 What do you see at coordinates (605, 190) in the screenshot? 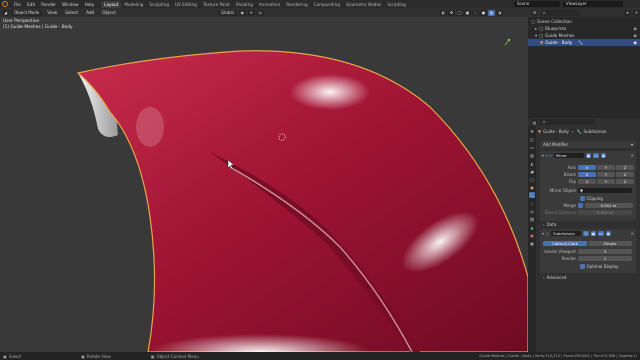
I see `mirror-object-field: ▼` at bounding box center [605, 190].